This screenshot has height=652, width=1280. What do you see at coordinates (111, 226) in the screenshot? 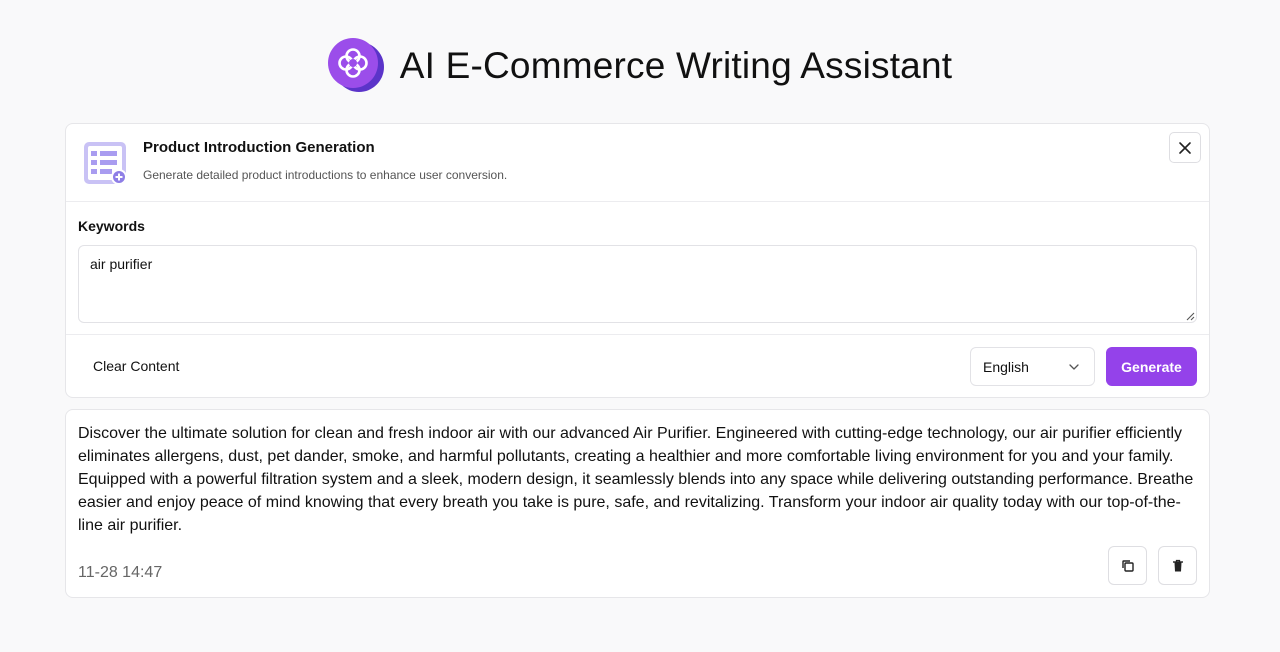
I see `keywords-label: Keywords` at bounding box center [111, 226].